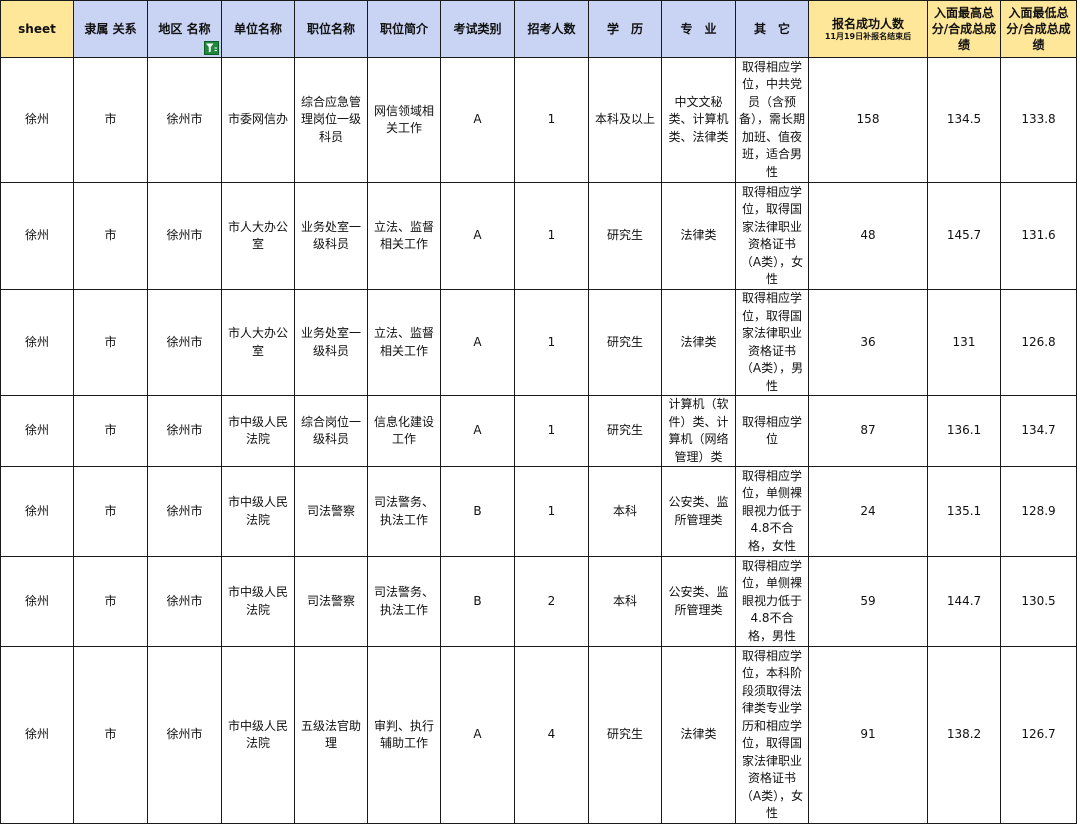 The image size is (1080, 827). I want to click on cell-applicants: 91, so click(868, 735).